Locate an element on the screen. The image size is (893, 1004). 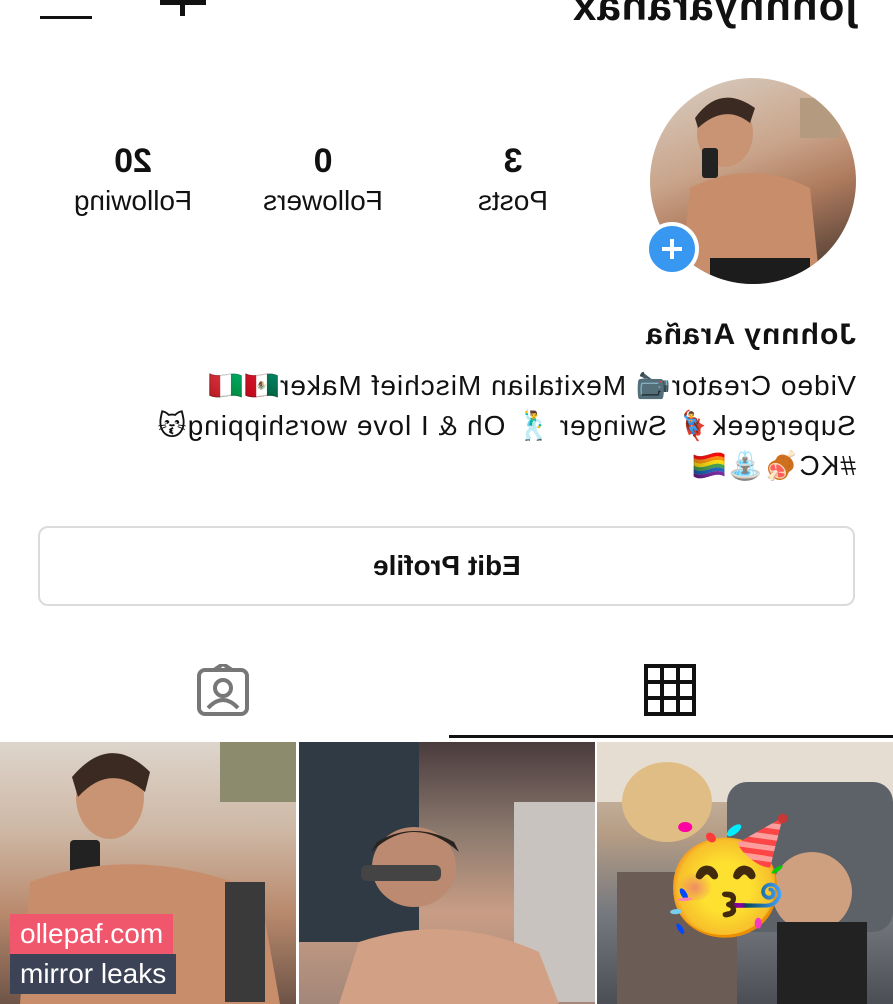
post-thumbnail is located at coordinates (447, 873).